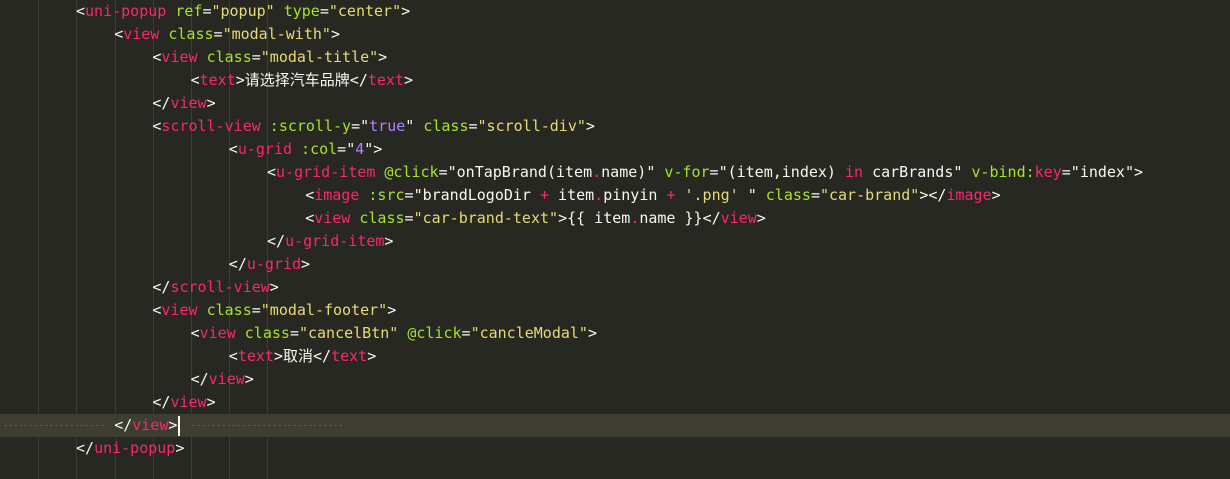  I want to click on code-line: </scroll-view>, so click(615, 287).